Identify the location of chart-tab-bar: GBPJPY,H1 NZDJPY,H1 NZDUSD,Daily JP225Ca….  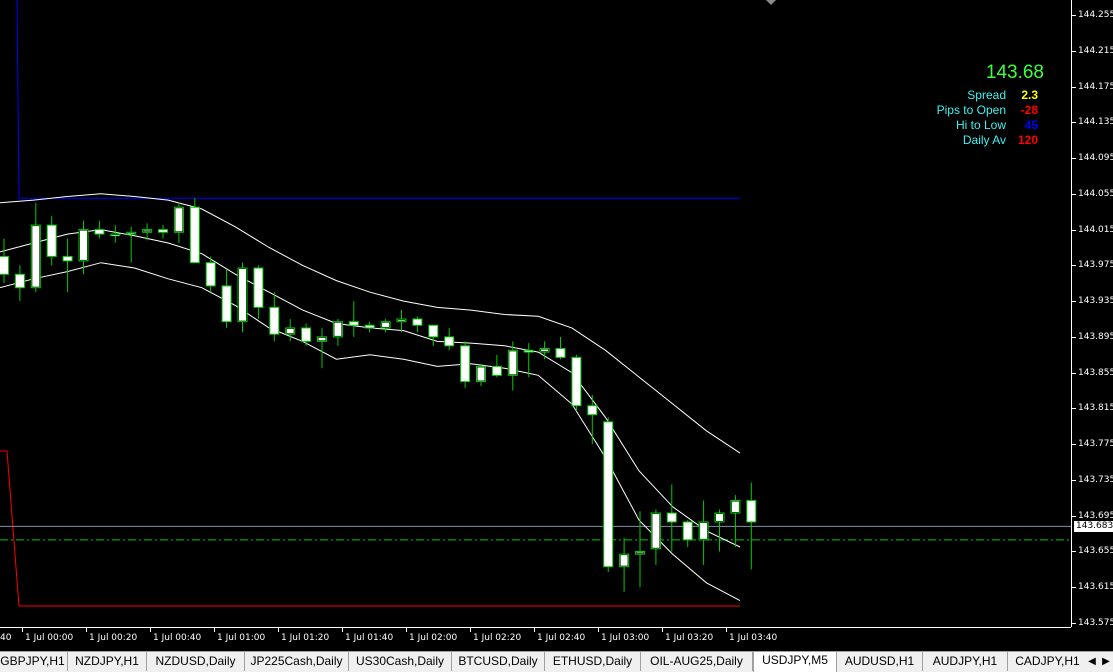
(556, 661).